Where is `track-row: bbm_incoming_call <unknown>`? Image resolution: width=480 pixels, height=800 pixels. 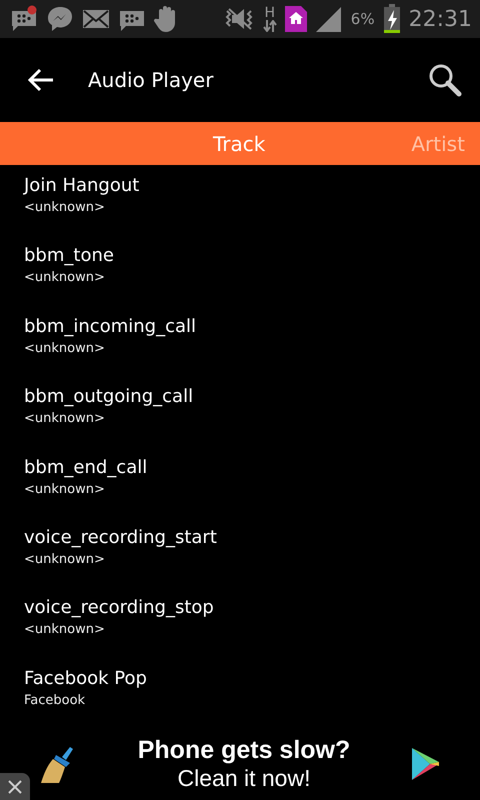
track-row: bbm_incoming_call <unknown> is located at coordinates (240, 341).